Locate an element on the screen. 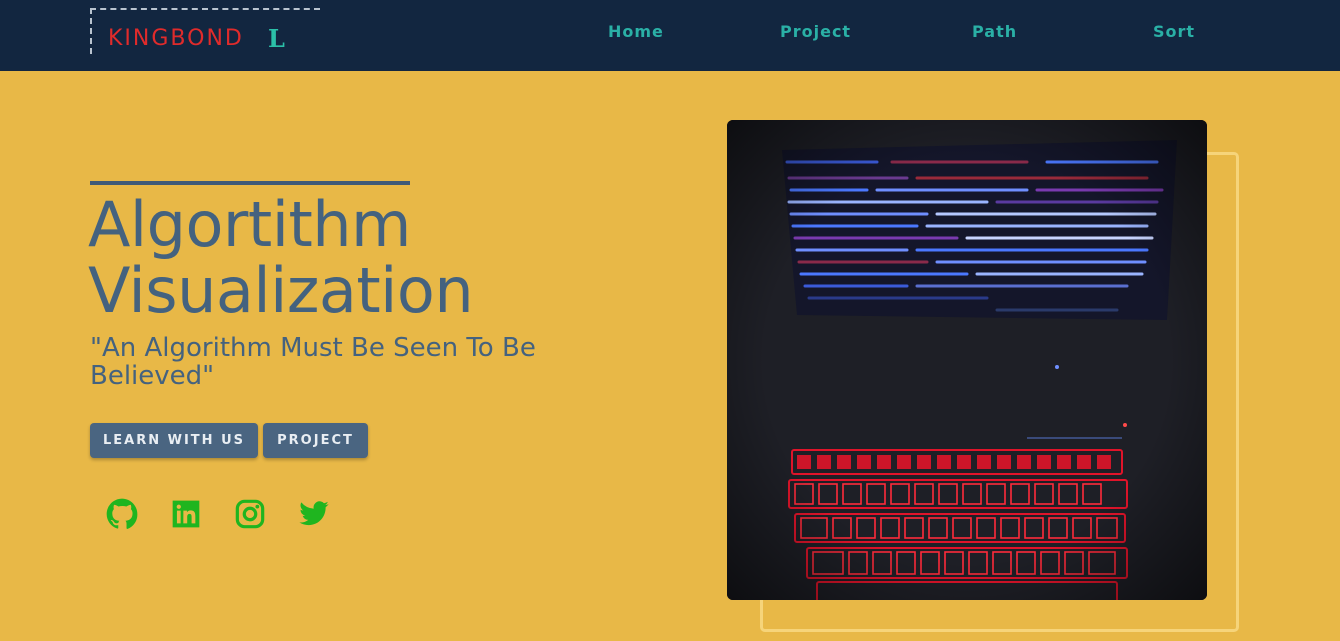  nav-sort: Sort is located at coordinates (1174, 31).